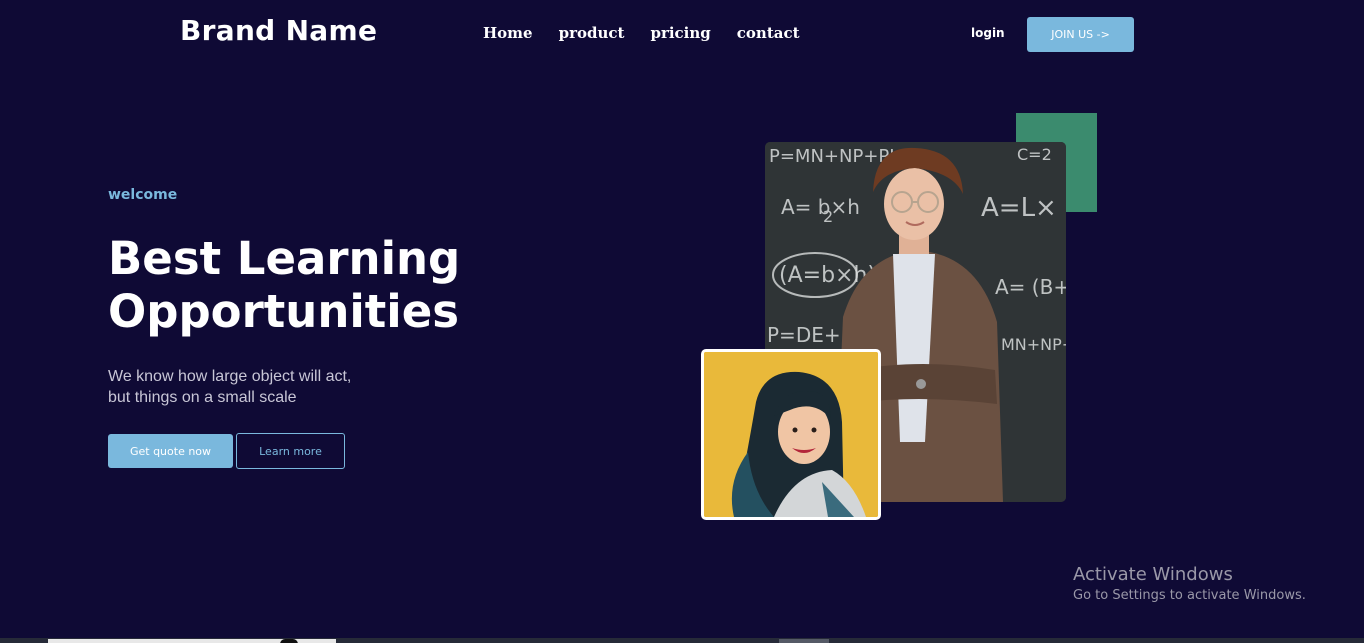 This screenshot has width=1364, height=643. Describe the element at coordinates (832, 156) in the screenshot. I see `chalk-text: P=MN+NP+PI` at that location.